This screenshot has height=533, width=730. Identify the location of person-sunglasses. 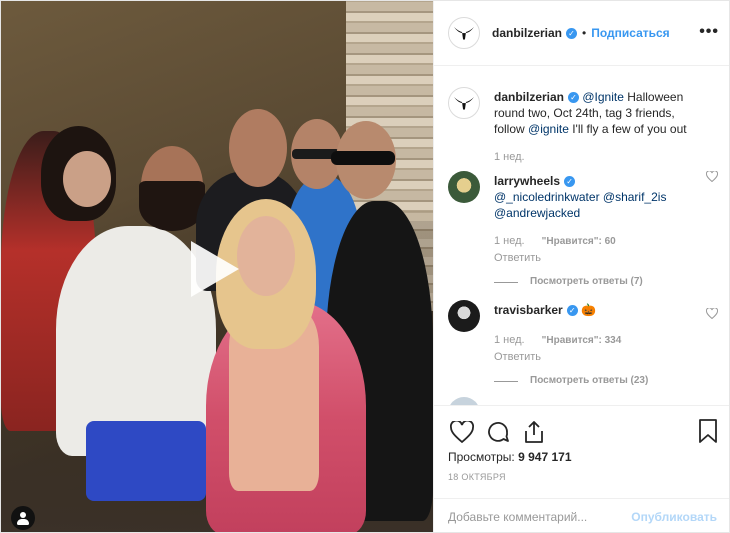
(363, 158).